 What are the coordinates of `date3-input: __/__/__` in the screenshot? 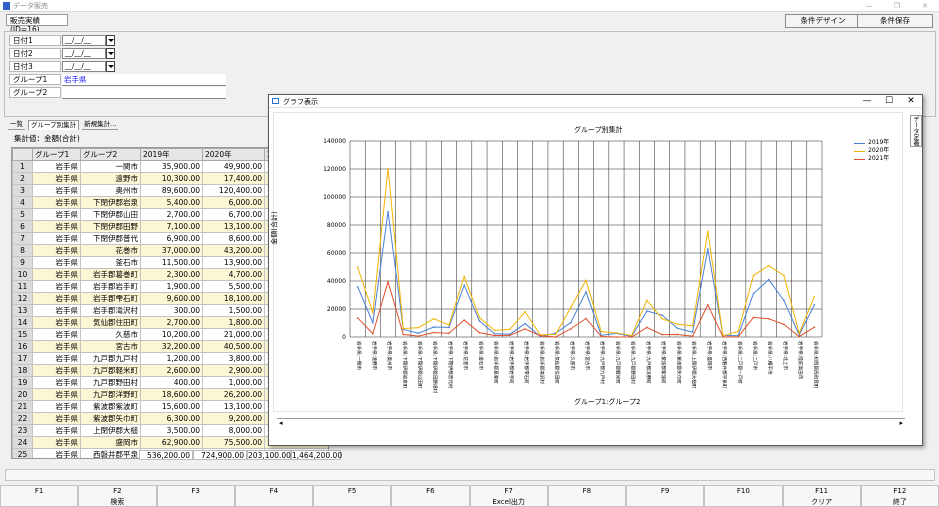 It's located at (84, 66).